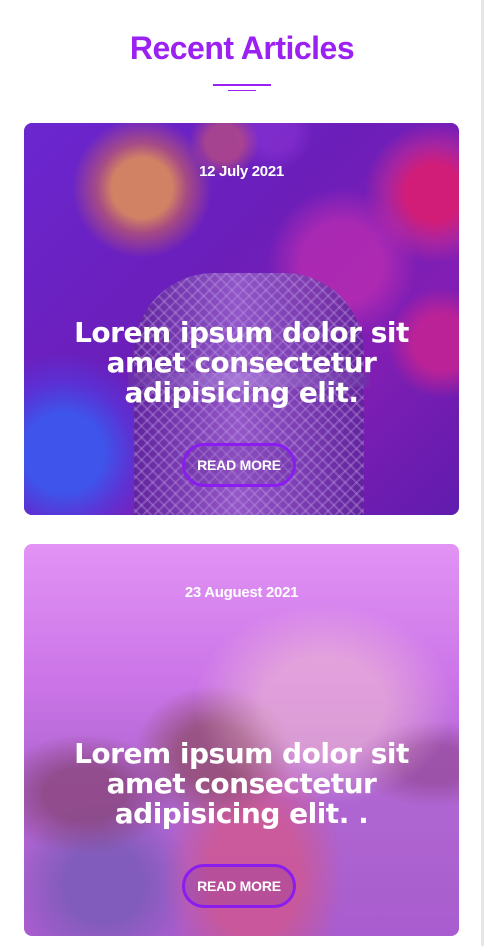 This screenshot has height=946, width=484. Describe the element at coordinates (242, 85) in the screenshot. I see `title-divider` at that location.